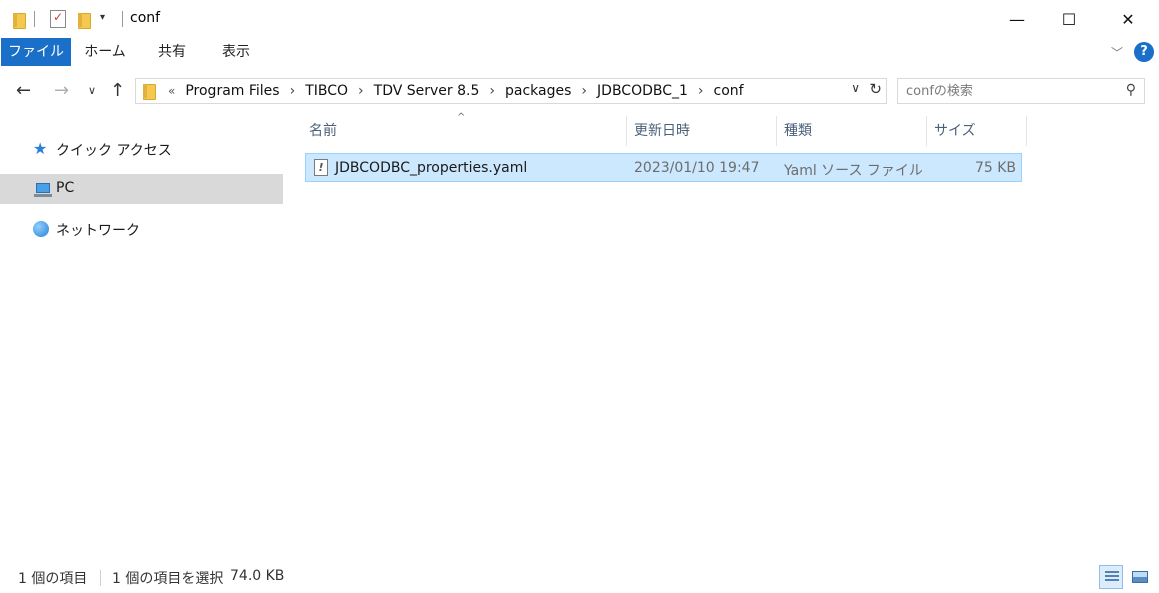  Describe the element at coordinates (1131, 90) in the screenshot. I see `search-icon: ⚲` at that location.